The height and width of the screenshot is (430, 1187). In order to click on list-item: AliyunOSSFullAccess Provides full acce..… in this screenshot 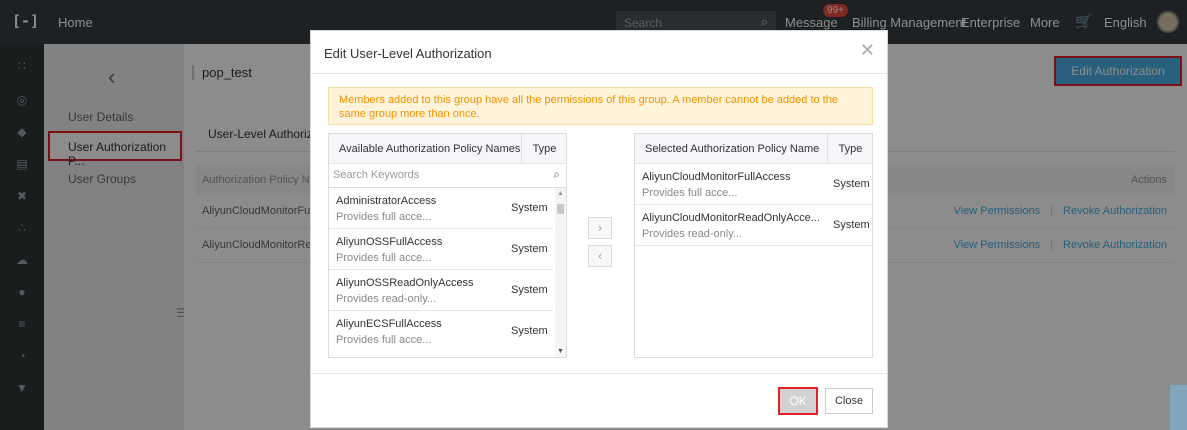, I will do `click(441, 250)`.